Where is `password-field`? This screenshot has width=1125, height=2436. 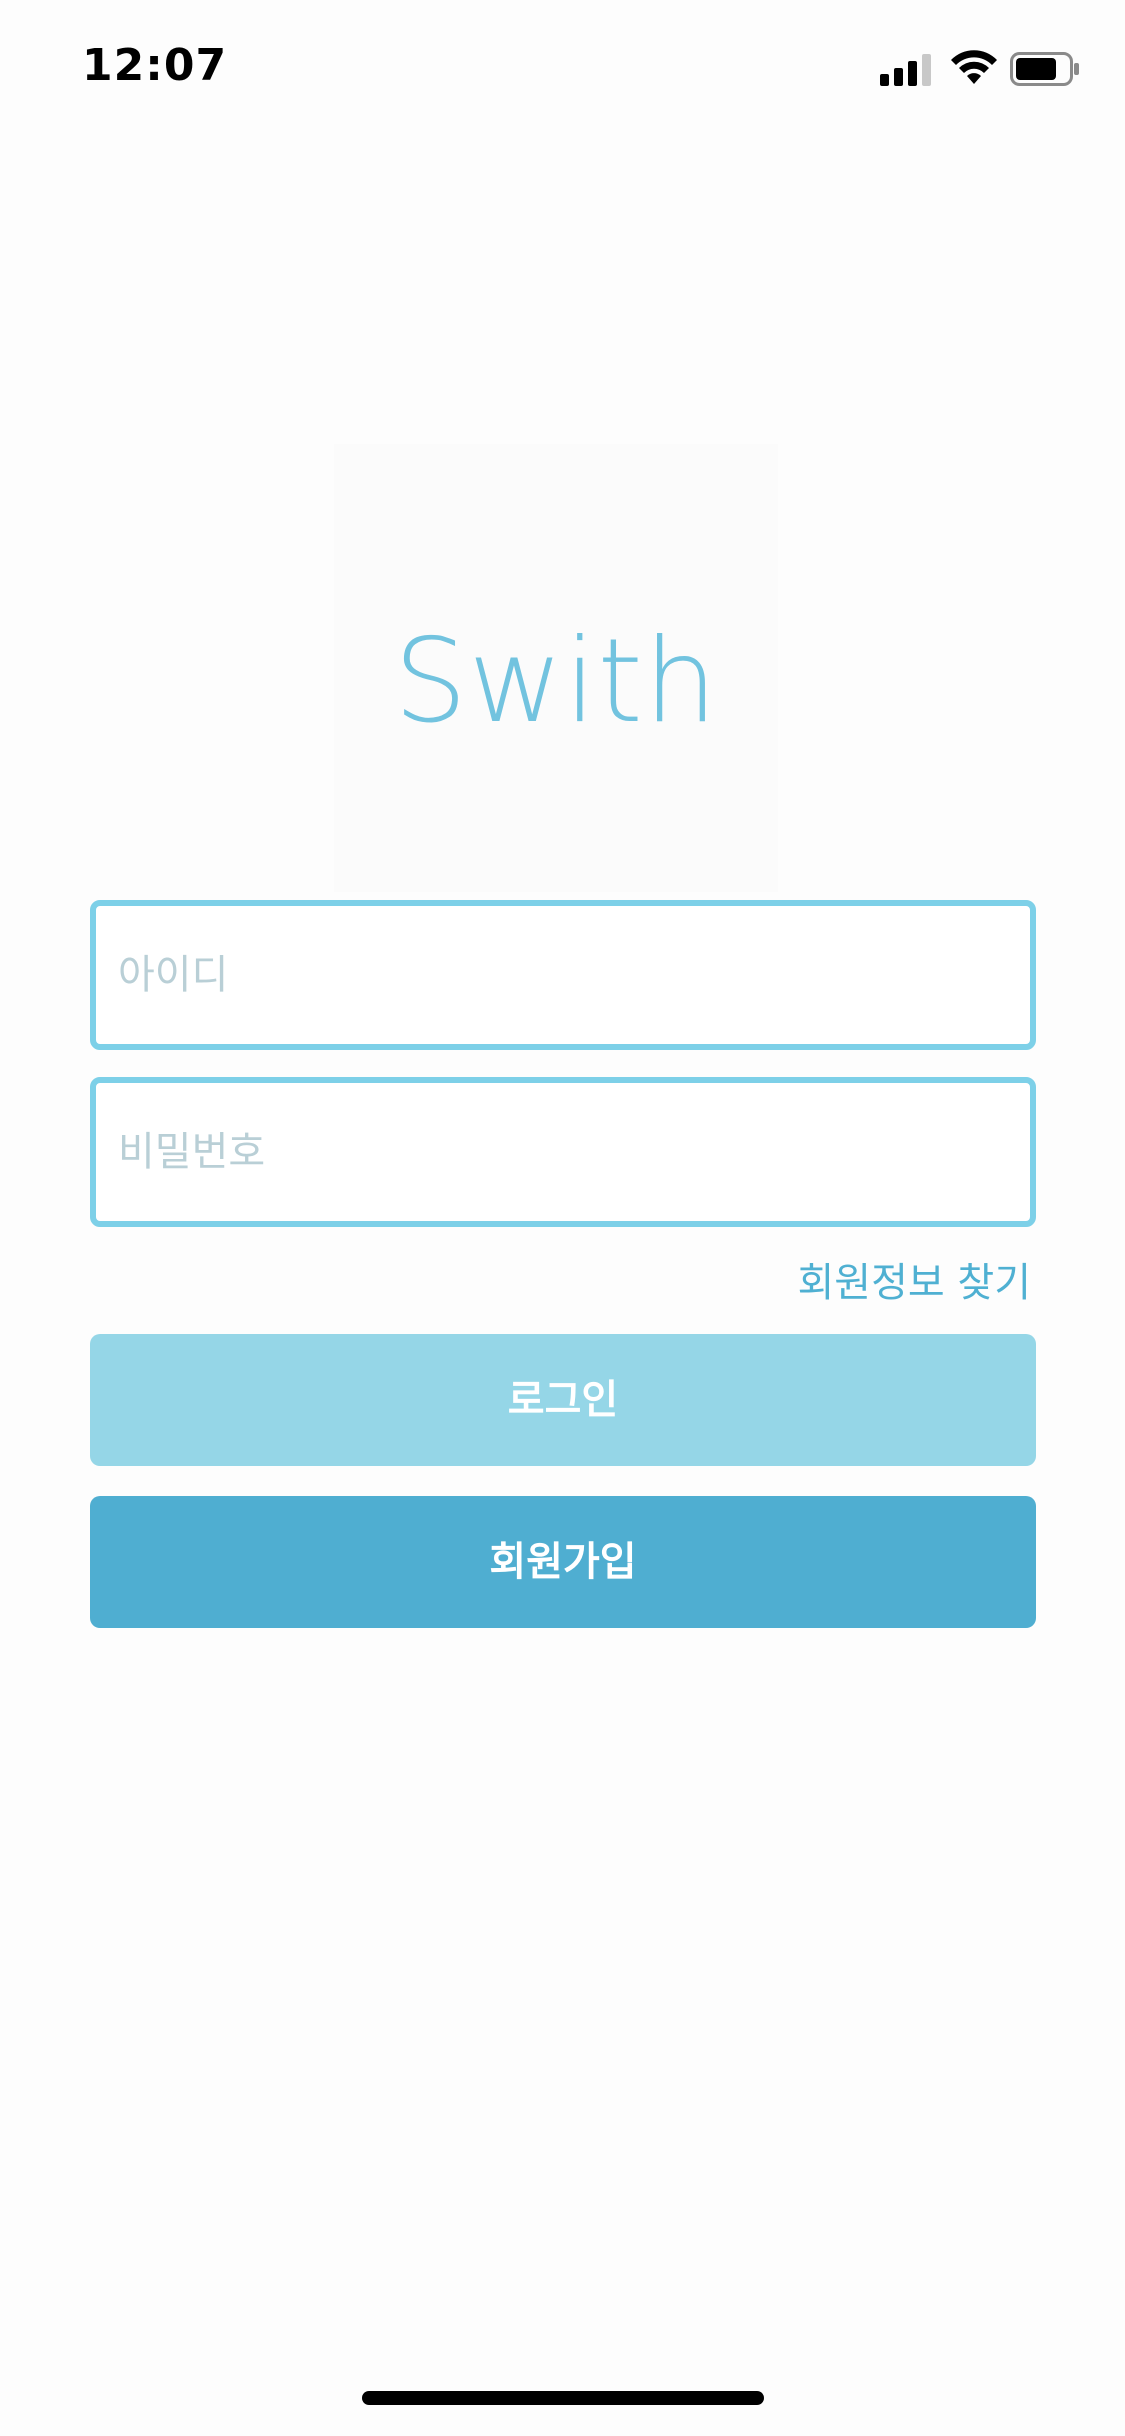 password-field is located at coordinates (563, 1152).